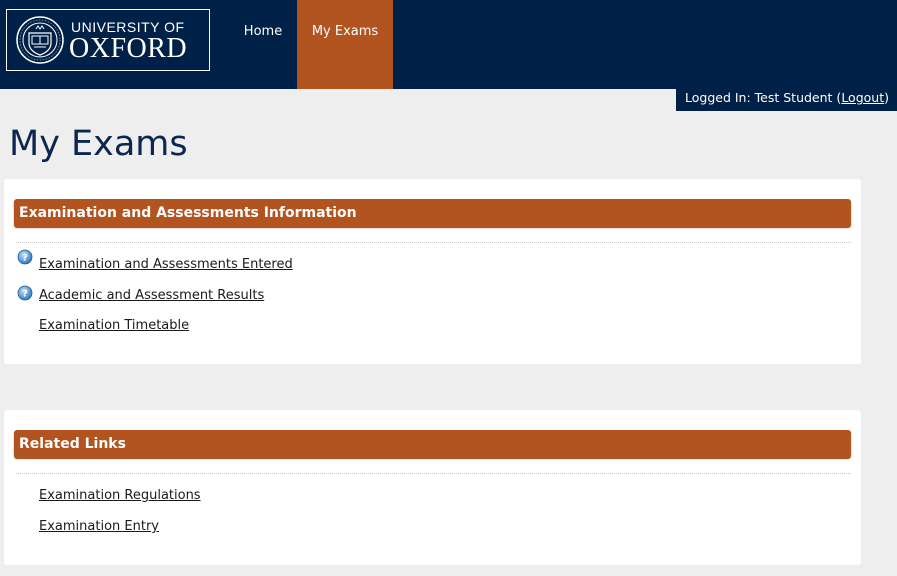  What do you see at coordinates (432, 444) in the screenshot?
I see `panel-header-related-links: Related Links` at bounding box center [432, 444].